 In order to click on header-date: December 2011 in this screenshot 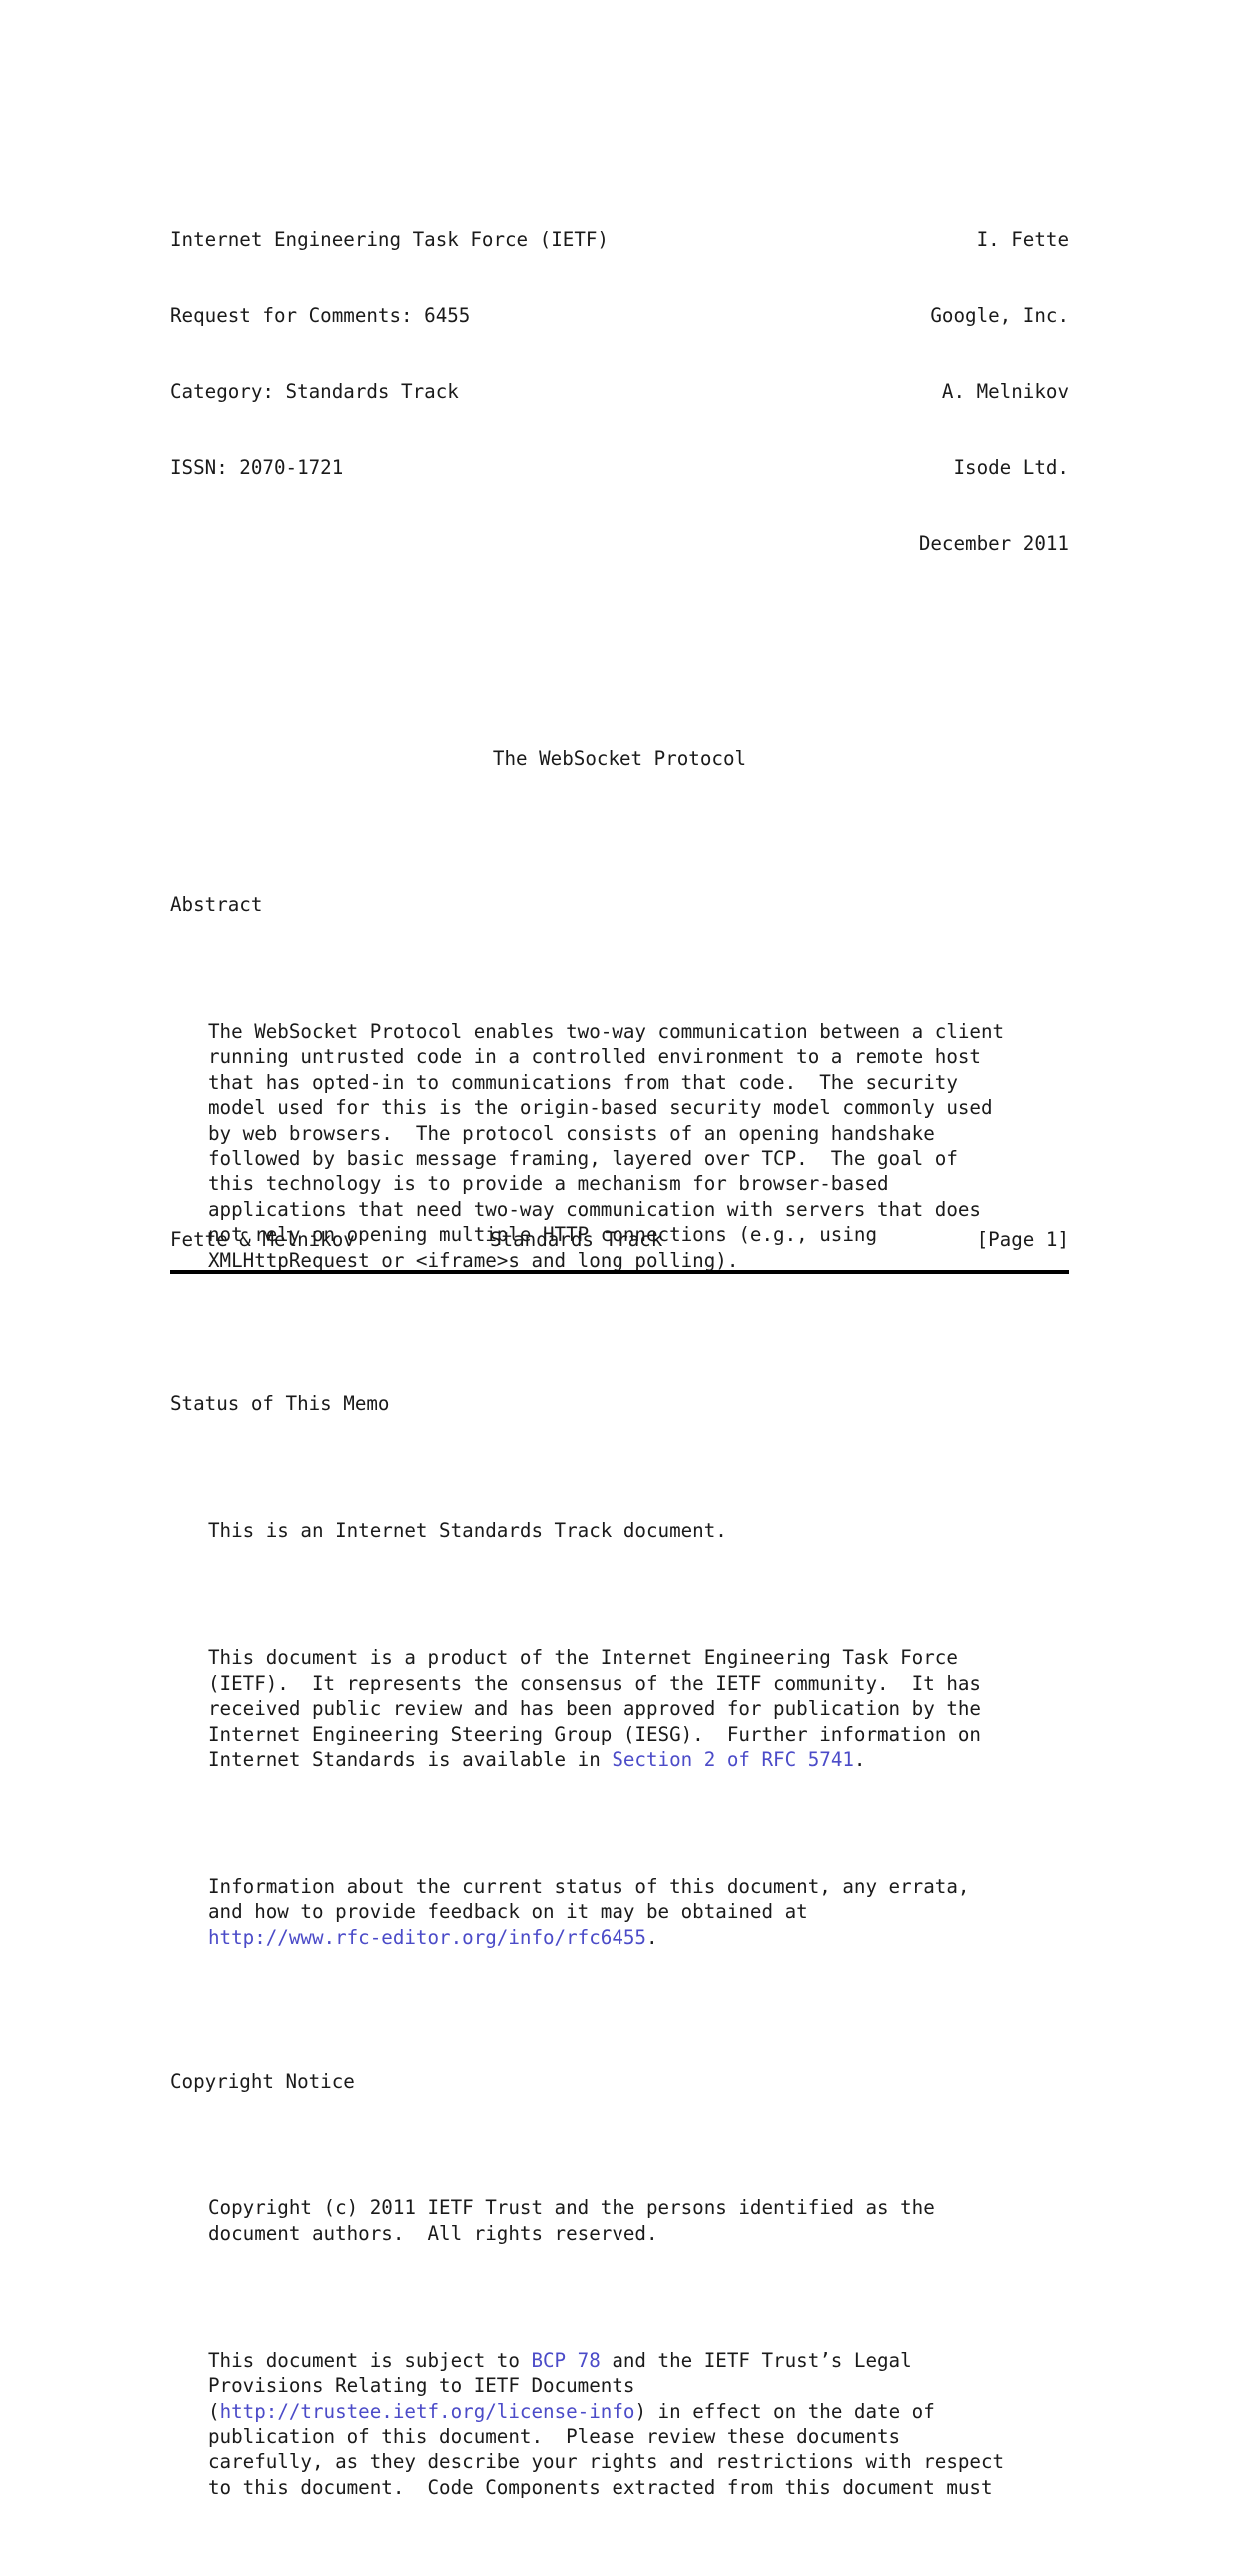, I will do `click(993, 543)`.